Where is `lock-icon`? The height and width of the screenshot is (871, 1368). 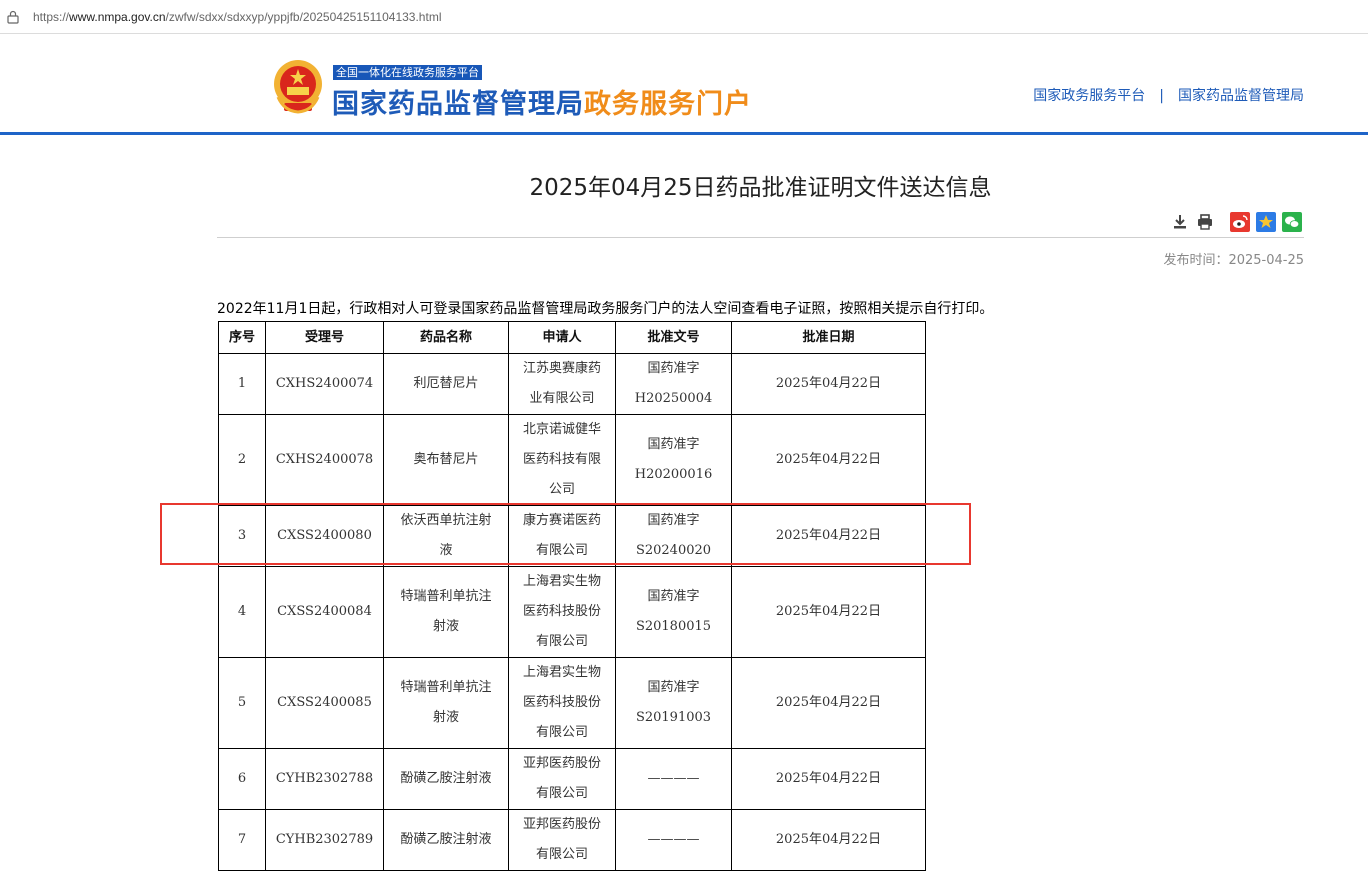 lock-icon is located at coordinates (13, 17).